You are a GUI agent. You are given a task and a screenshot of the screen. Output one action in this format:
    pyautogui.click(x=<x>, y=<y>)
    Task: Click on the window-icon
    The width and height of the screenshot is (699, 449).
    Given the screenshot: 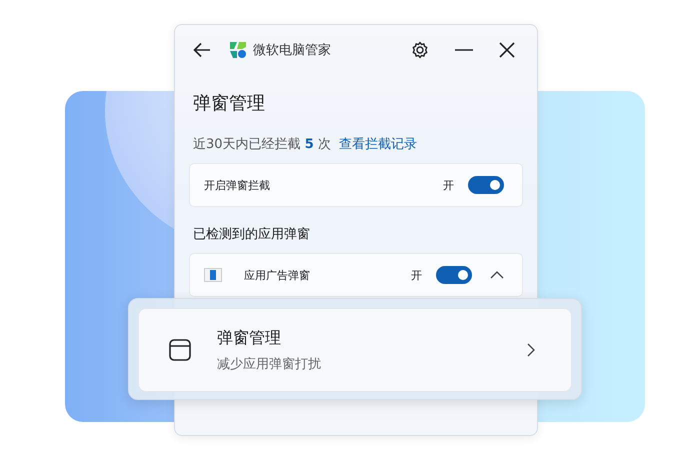 What is the action you would take?
    pyautogui.click(x=180, y=350)
    